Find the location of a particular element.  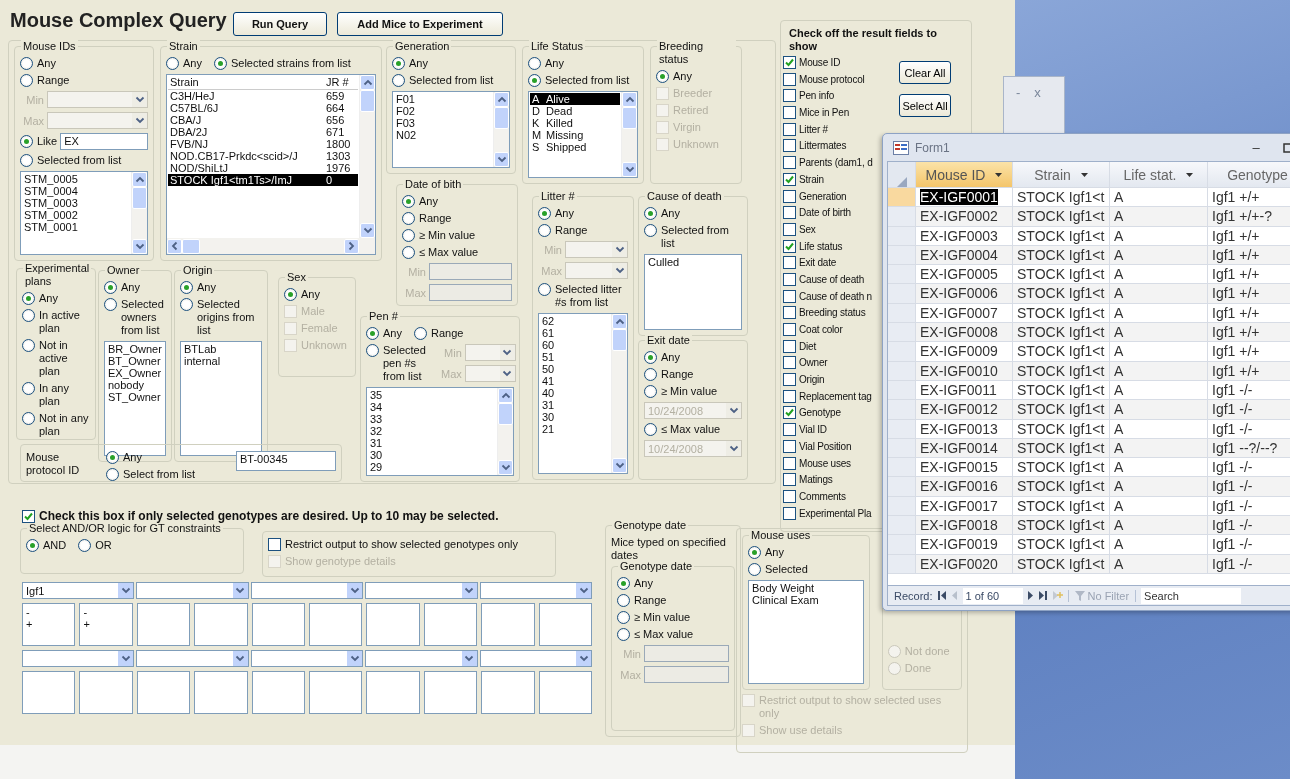

list-item: A Alive is located at coordinates (575, 99).